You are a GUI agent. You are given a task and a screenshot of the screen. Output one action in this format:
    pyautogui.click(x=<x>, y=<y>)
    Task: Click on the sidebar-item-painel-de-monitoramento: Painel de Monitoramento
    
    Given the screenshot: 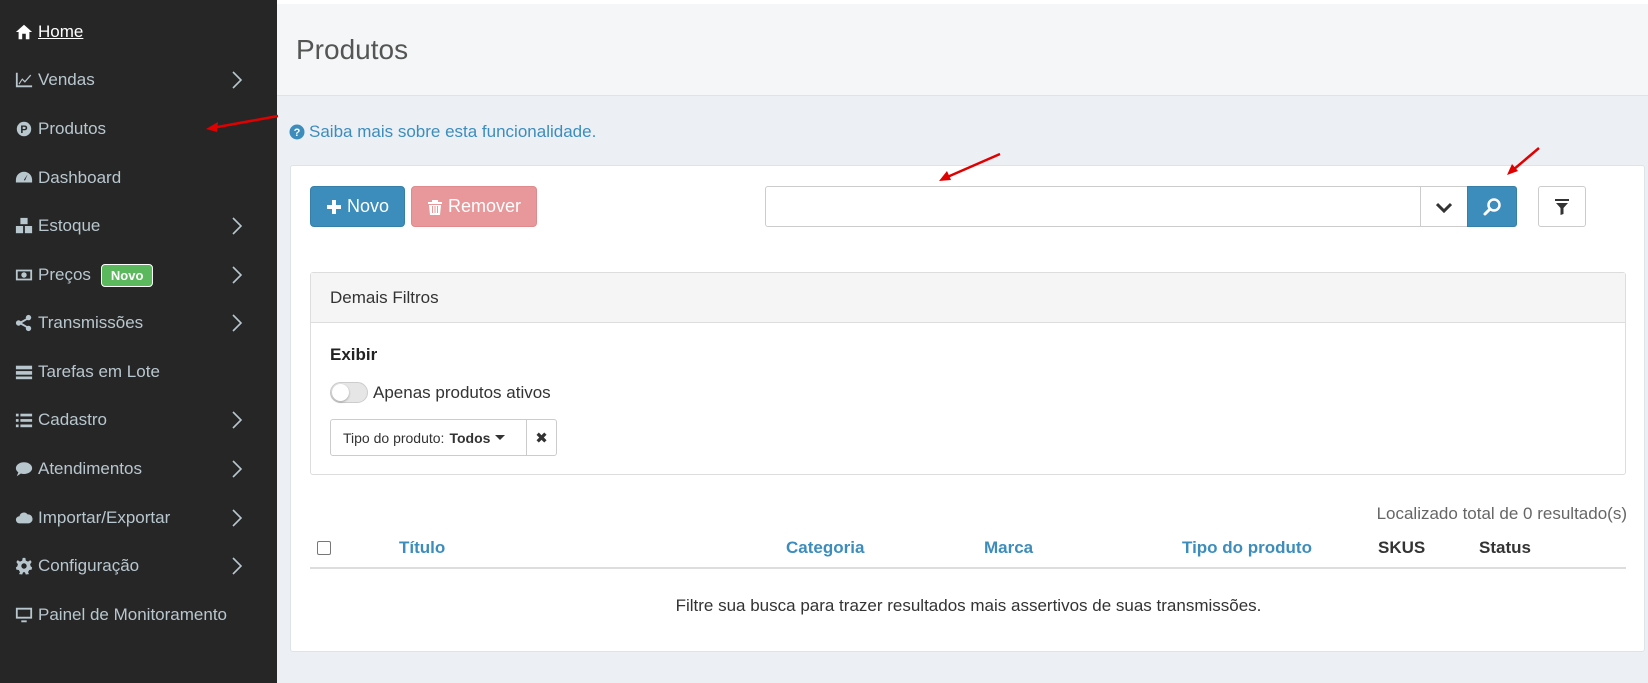 What is the action you would take?
    pyautogui.click(x=138, y=615)
    